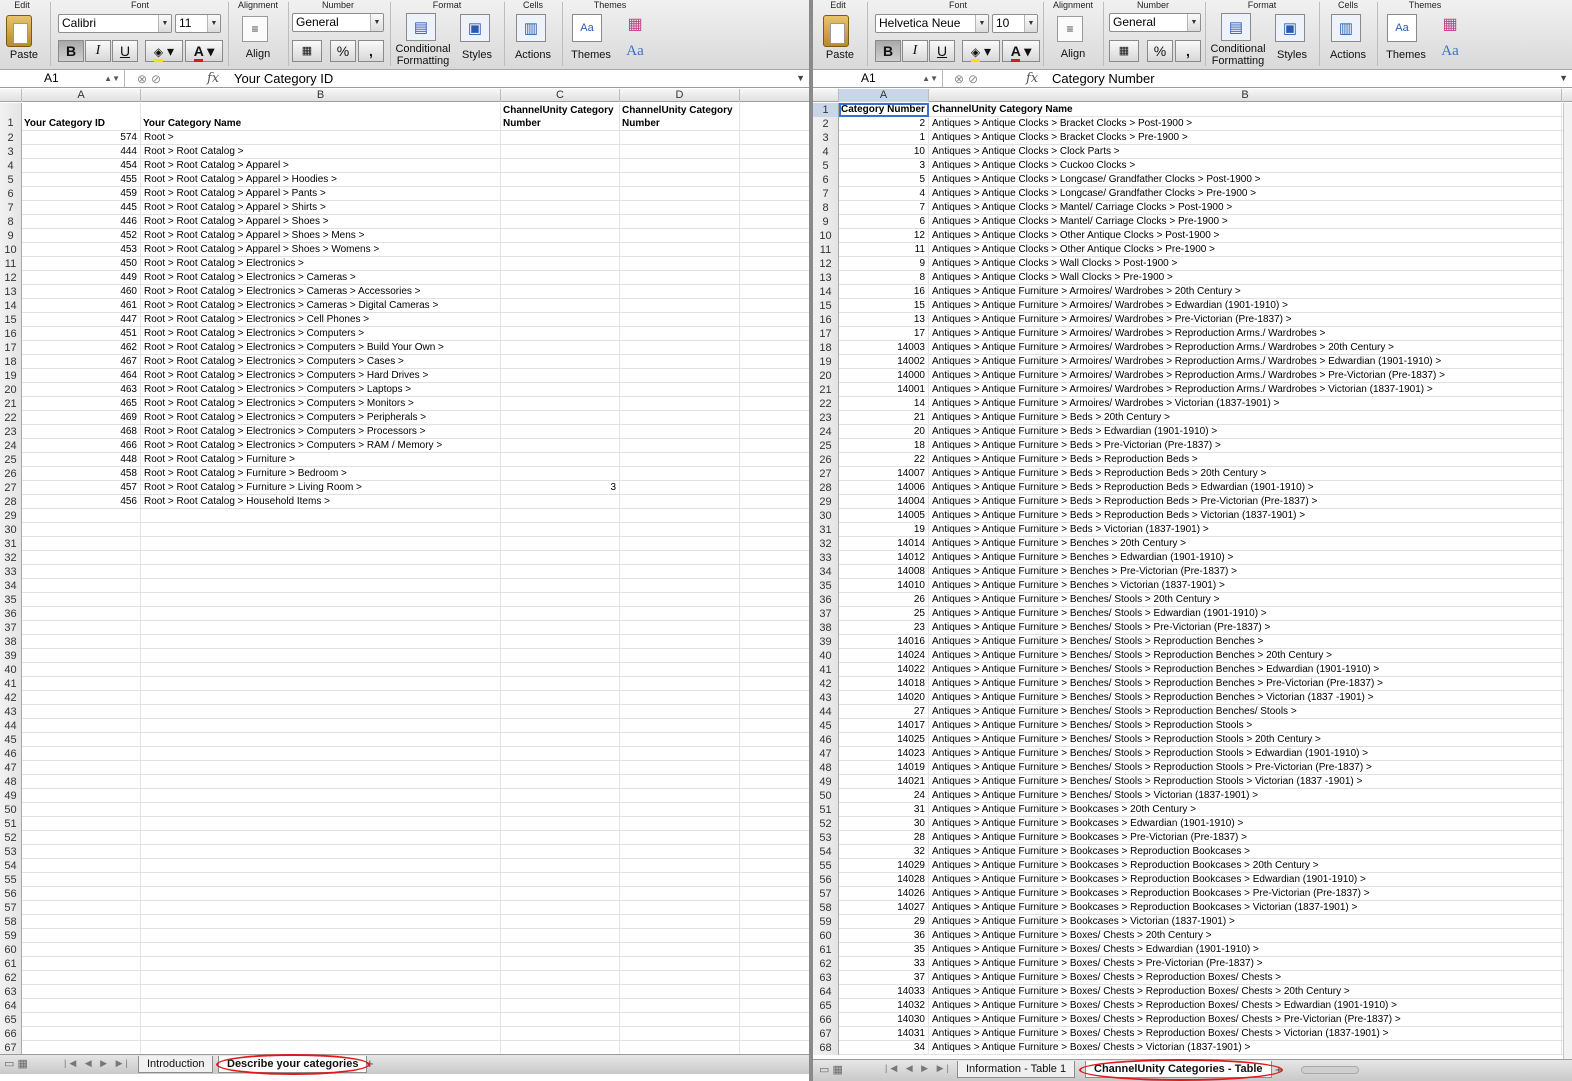 The height and width of the screenshot is (1081, 1572). Describe the element at coordinates (884, 572) in the screenshot. I see `cell: 14008` at that location.